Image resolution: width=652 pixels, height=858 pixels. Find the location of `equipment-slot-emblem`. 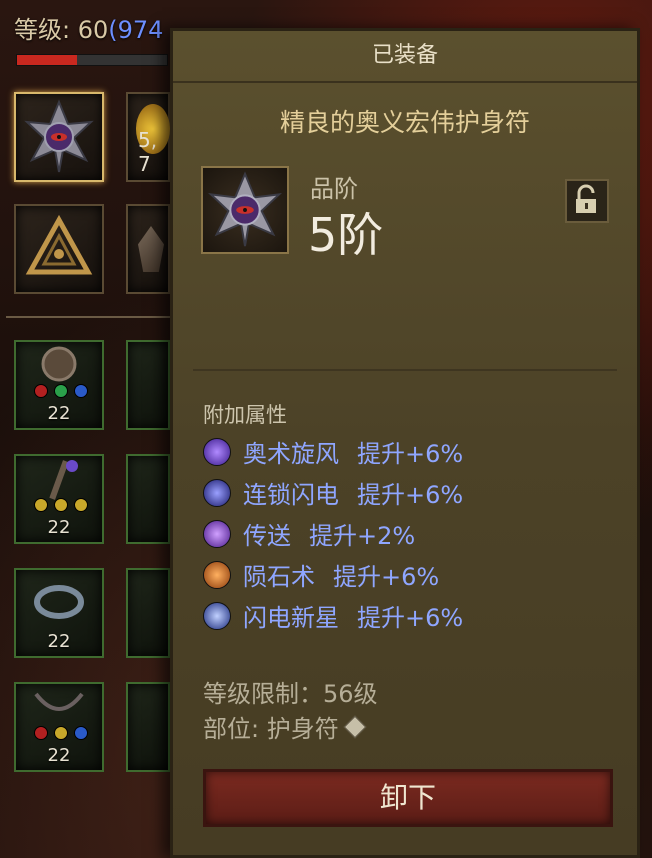

equipment-slot-emblem is located at coordinates (59, 249).